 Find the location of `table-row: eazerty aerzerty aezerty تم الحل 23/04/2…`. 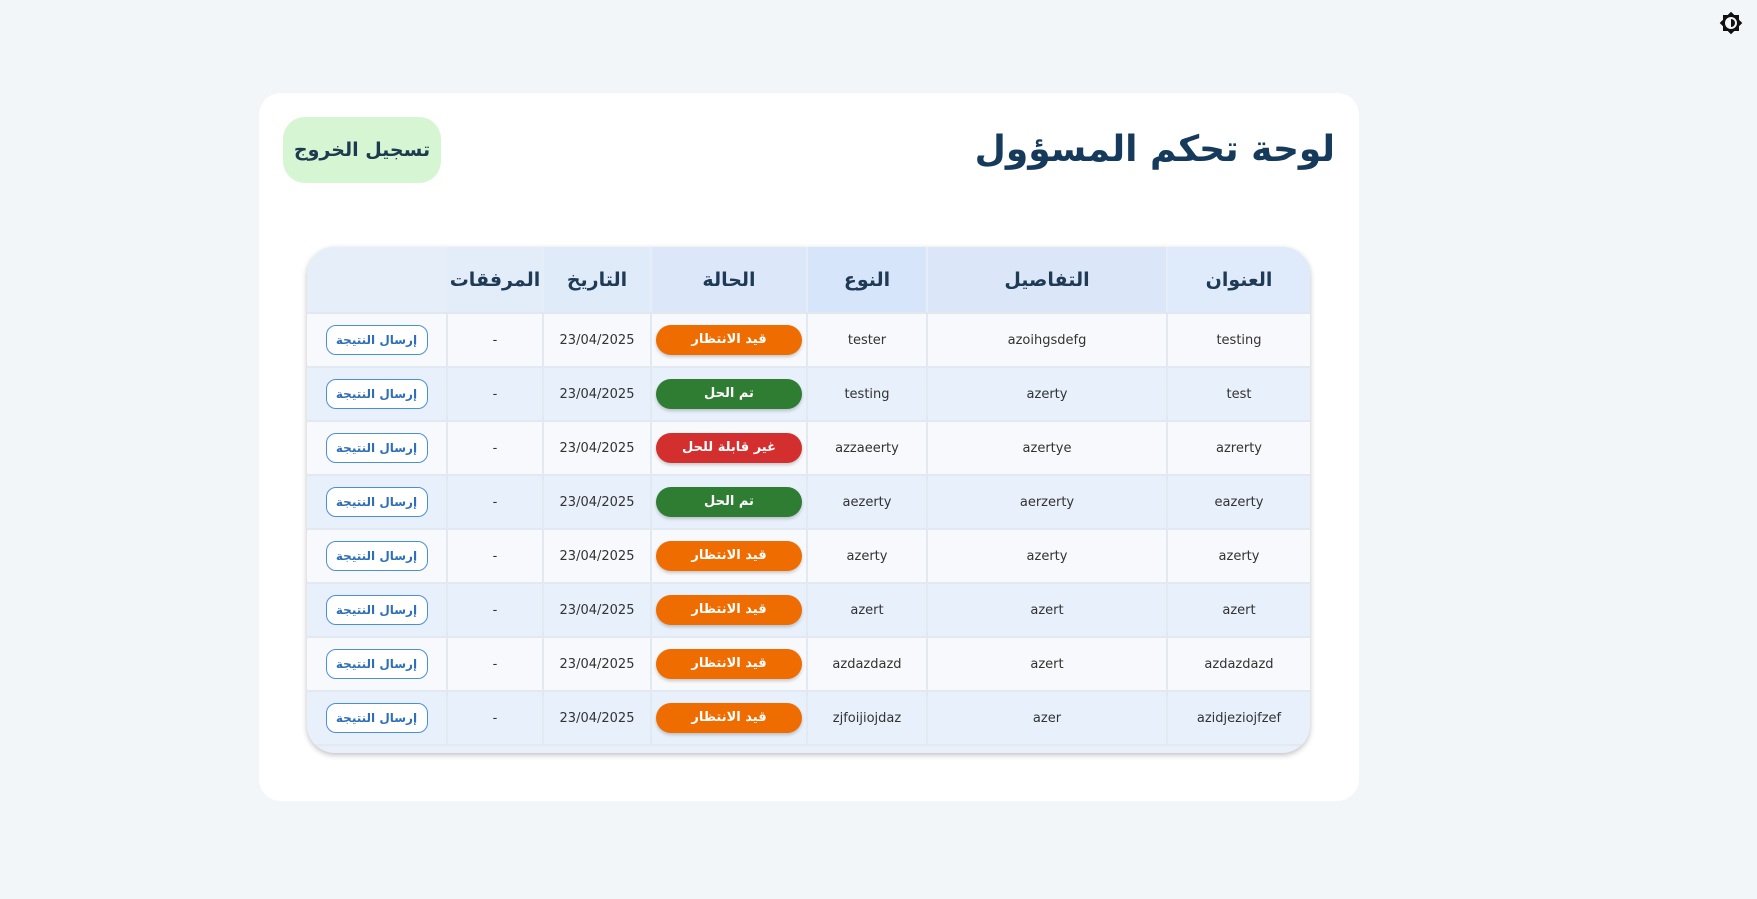

table-row: eazerty aerzerty aezerty تم الحل 23/04/2… is located at coordinates (808, 502).